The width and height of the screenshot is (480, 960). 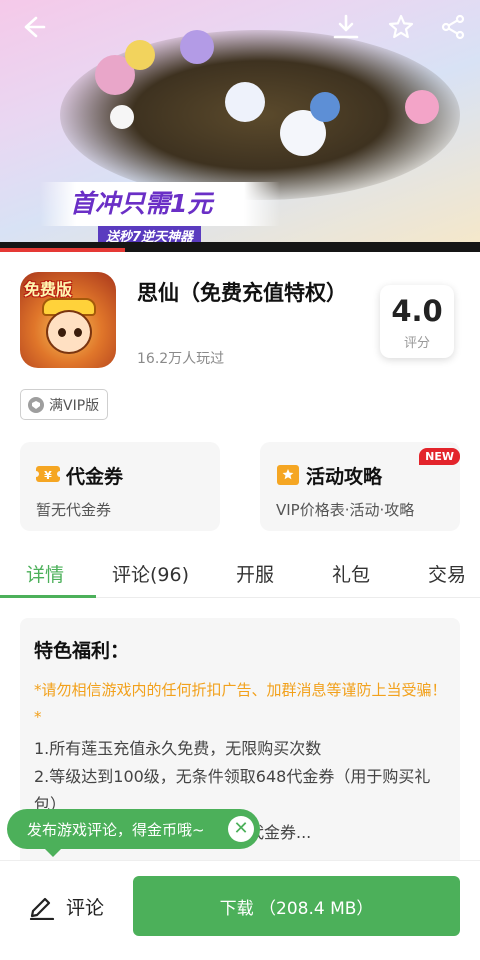 What do you see at coordinates (42, 908) in the screenshot?
I see `pen-icon` at bounding box center [42, 908].